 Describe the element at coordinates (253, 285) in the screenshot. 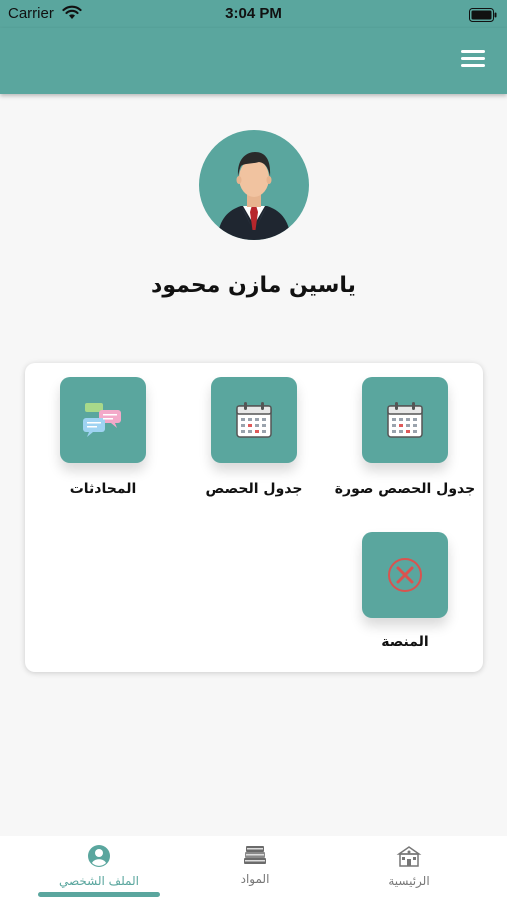

I see `profile-name: ياسين مازن محمود` at that location.